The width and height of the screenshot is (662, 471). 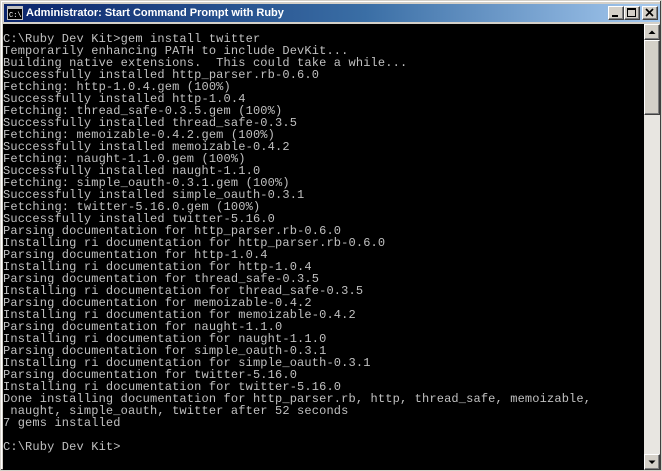 I want to click on scroll-down-button, so click(x=652, y=462).